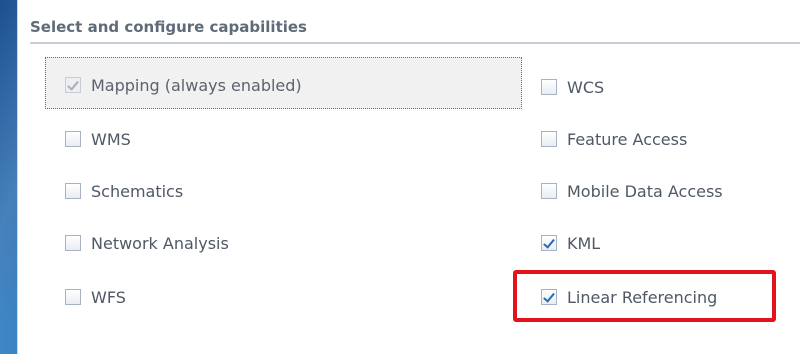 Image resolution: width=810 pixels, height=354 pixels. Describe the element at coordinates (549, 191) in the screenshot. I see `mobile-data-access-checkbox` at that location.